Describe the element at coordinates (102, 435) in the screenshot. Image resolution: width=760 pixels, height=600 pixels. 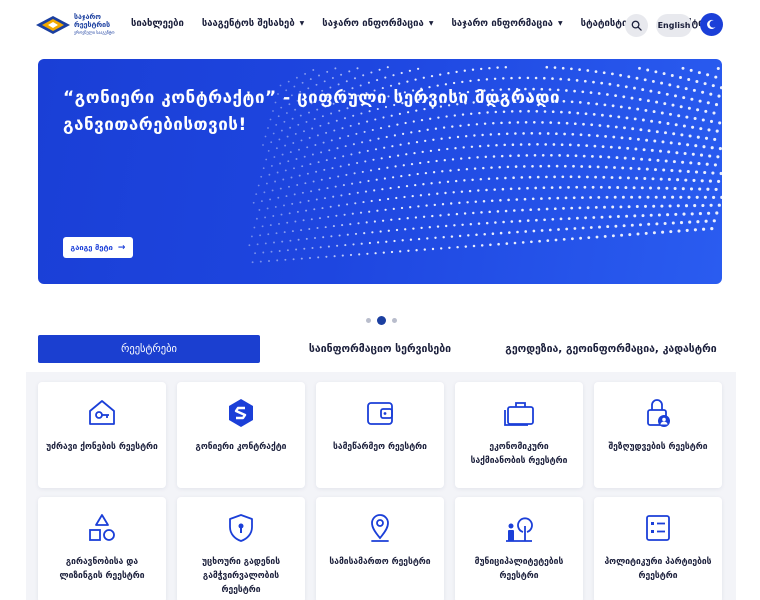
I see `card-real-estate-registry: უძრავი ქონების რეესტრი` at that location.